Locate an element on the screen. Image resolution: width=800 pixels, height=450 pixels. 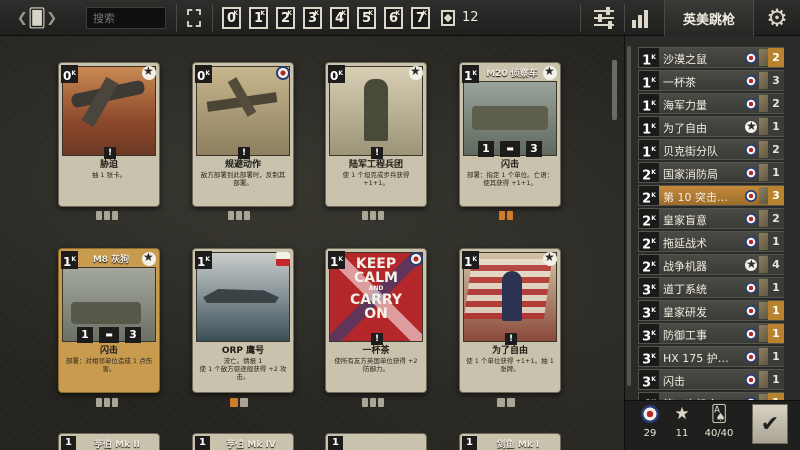
deck-row: 2K 拖延战术 is located at coordinates (711, 241).